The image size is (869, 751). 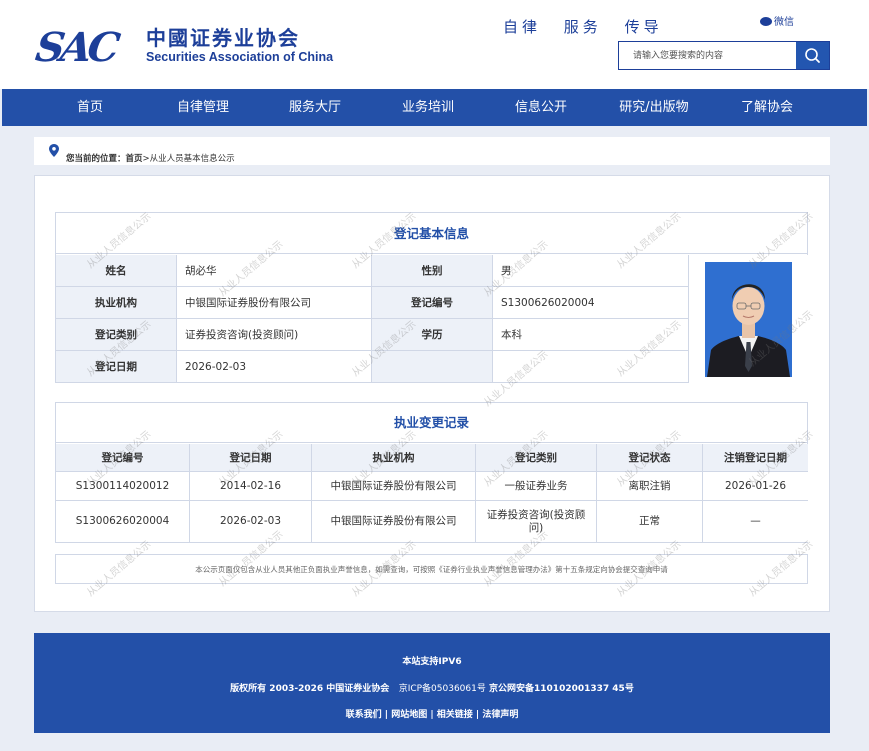 What do you see at coordinates (394, 458) in the screenshot?
I see `column-header-org: 执业机构` at bounding box center [394, 458].